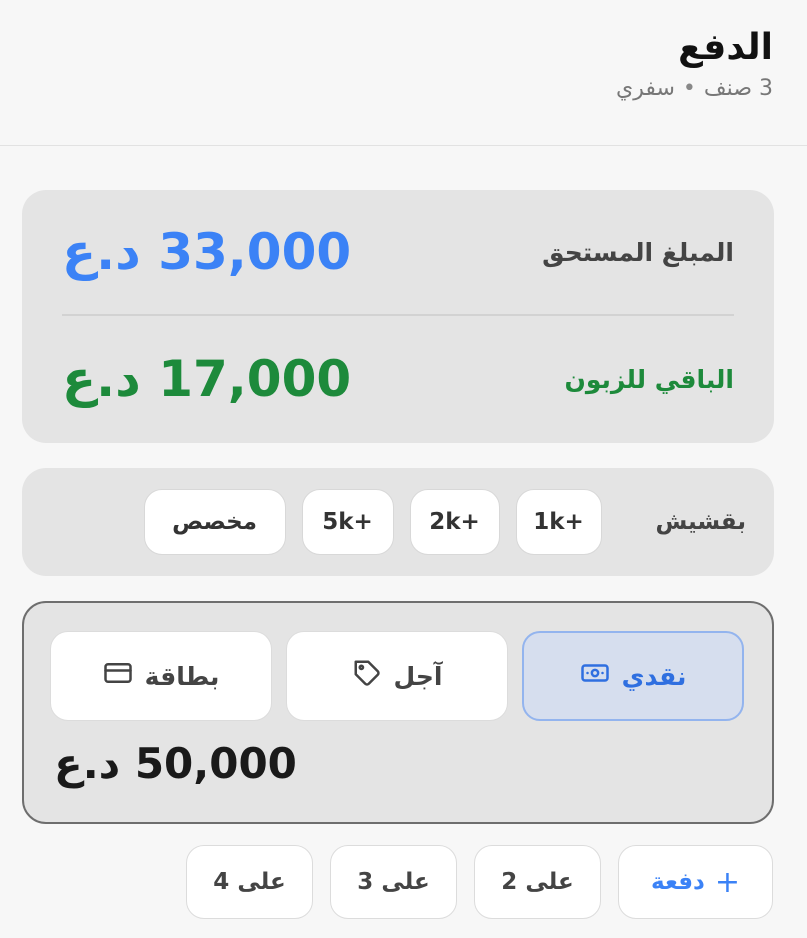 This screenshot has height=938, width=807. I want to click on card-icon, so click(118, 676).